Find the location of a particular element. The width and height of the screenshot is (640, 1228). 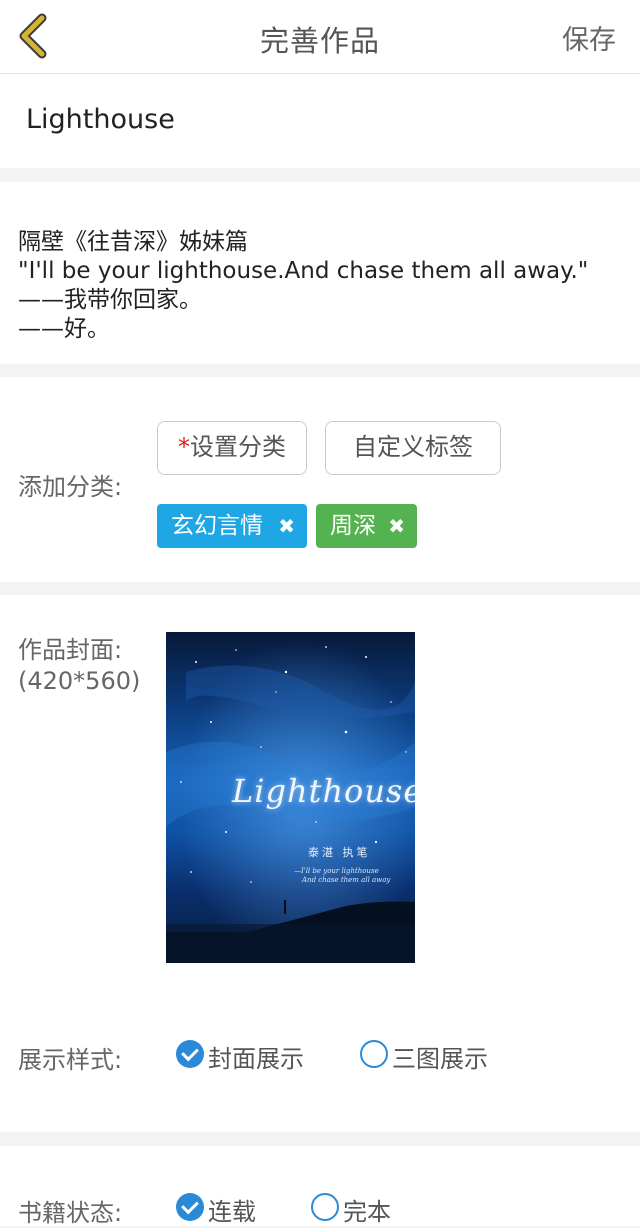

category-tag-zhoushen: 周深 ✖ is located at coordinates (366, 526).